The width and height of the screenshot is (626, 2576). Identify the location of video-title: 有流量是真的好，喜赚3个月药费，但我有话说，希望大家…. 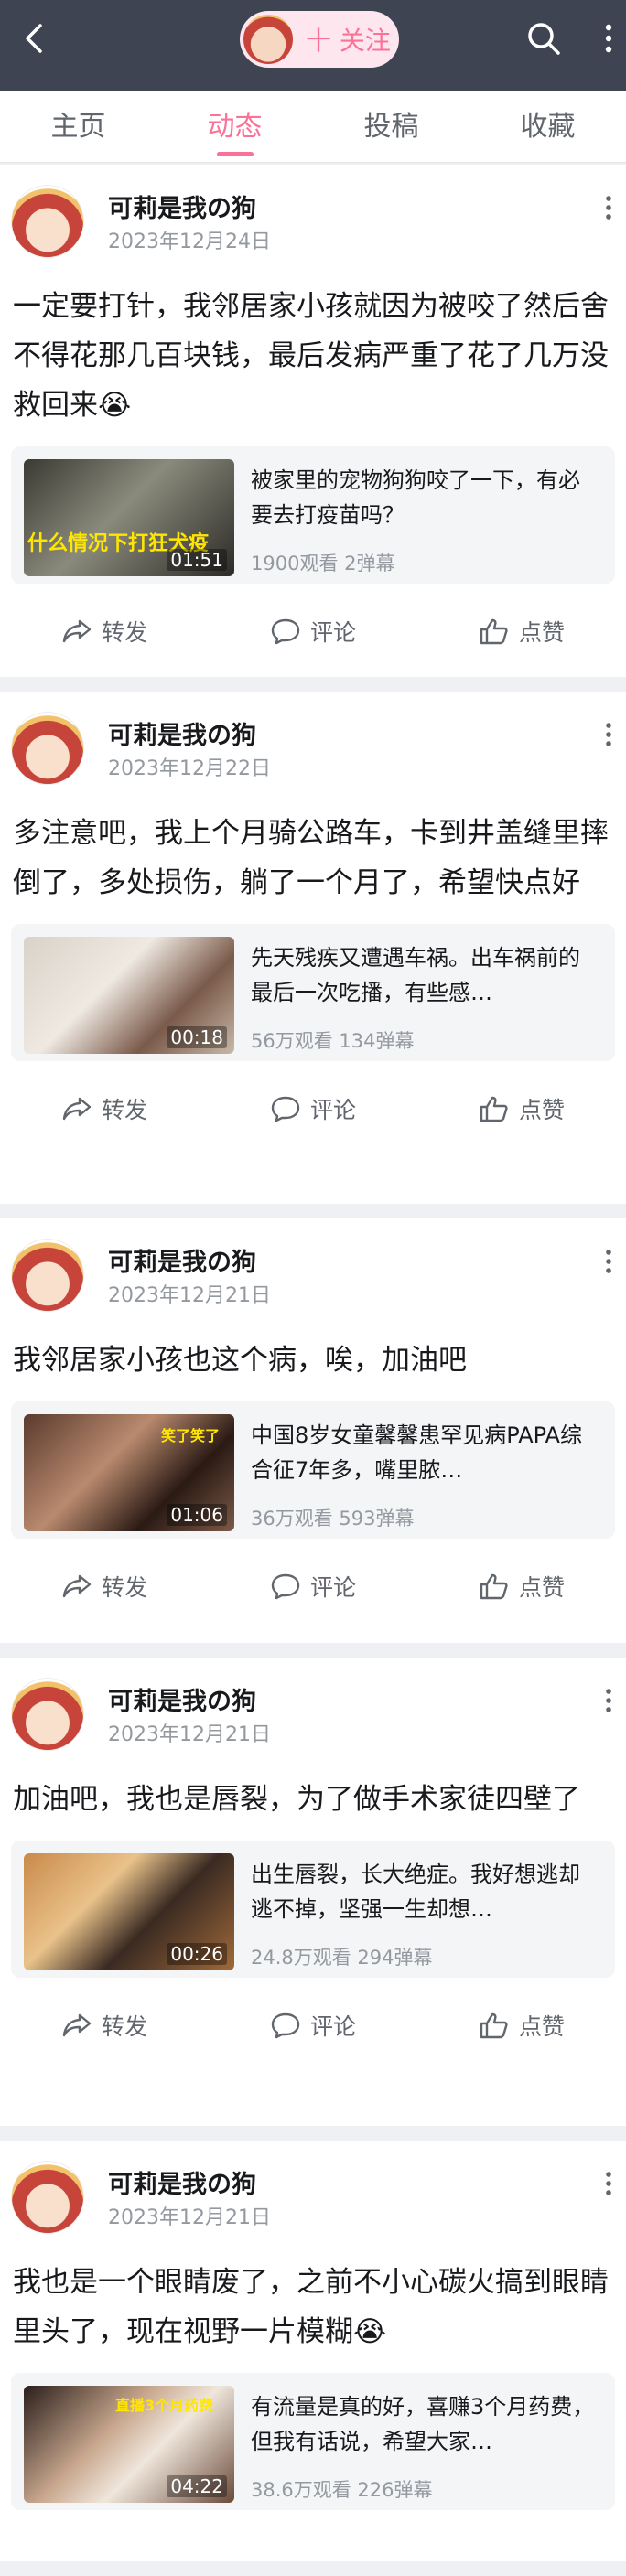
(423, 2424).